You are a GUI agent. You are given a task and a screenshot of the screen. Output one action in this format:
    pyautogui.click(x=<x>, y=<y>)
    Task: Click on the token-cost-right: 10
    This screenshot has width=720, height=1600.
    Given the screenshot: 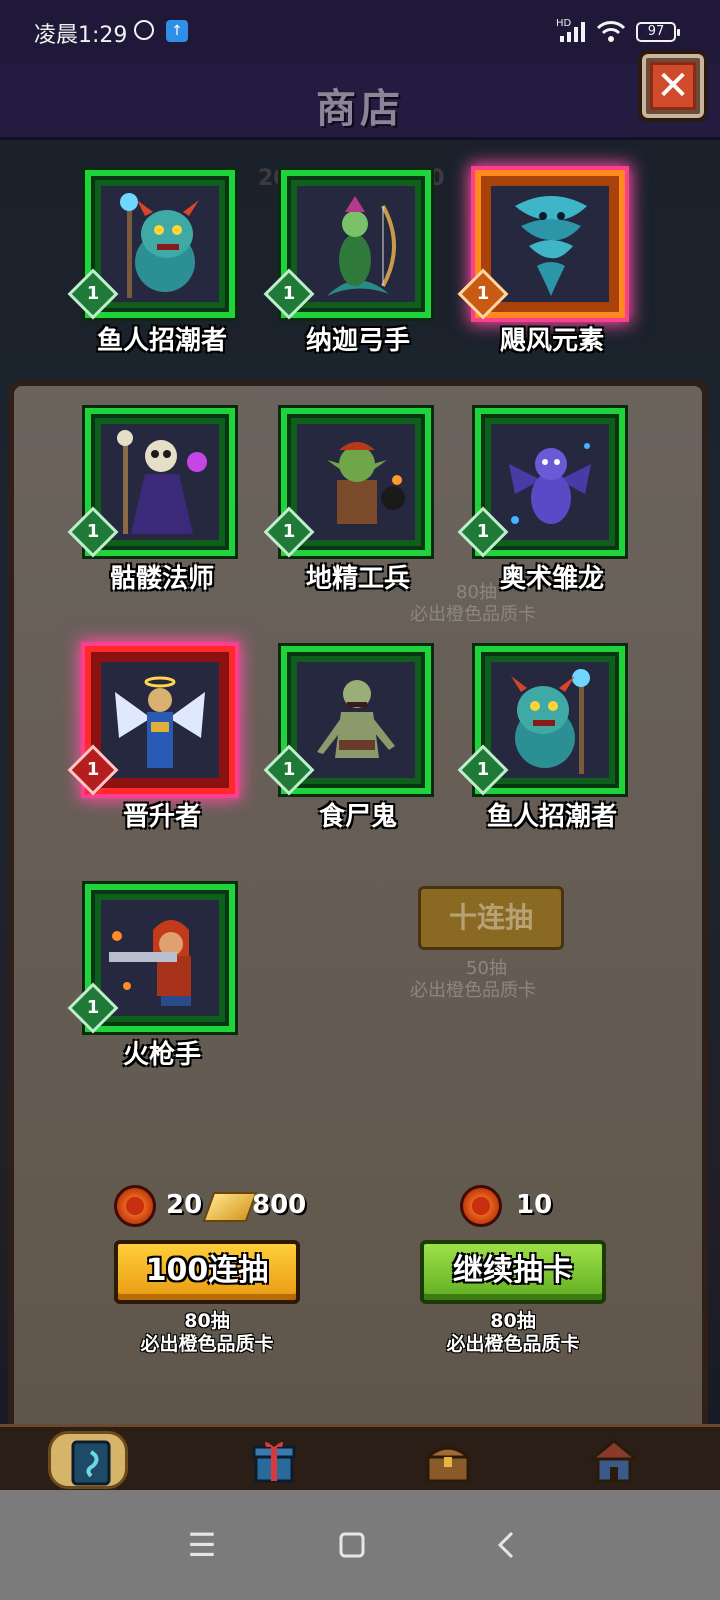 What is the action you would take?
    pyautogui.click(x=534, y=1205)
    